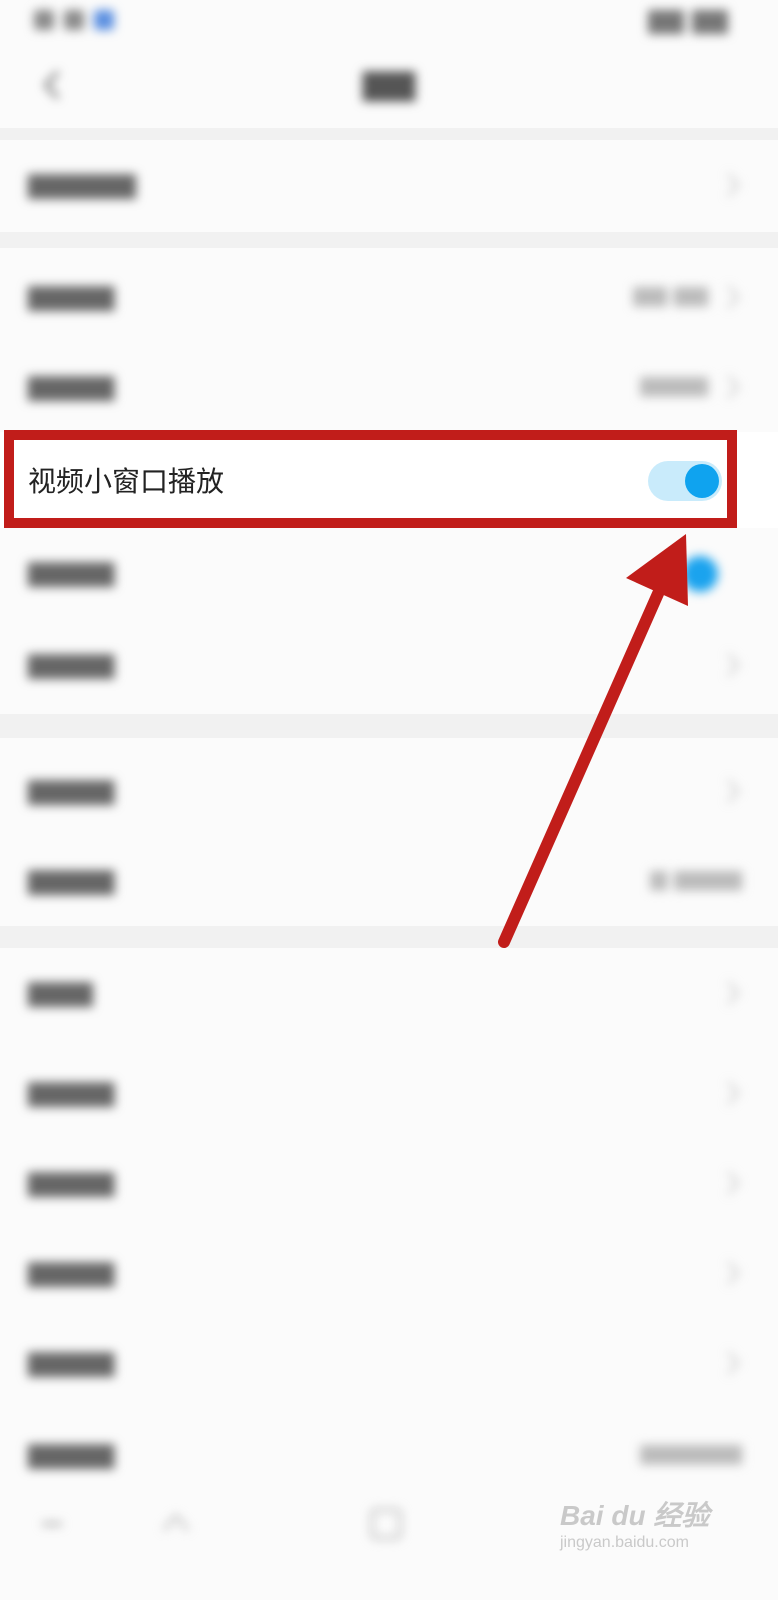 This screenshot has height=1600, width=778. Describe the element at coordinates (82, 182) in the screenshot. I see `row-label: ▆▆▆▆▆` at that location.